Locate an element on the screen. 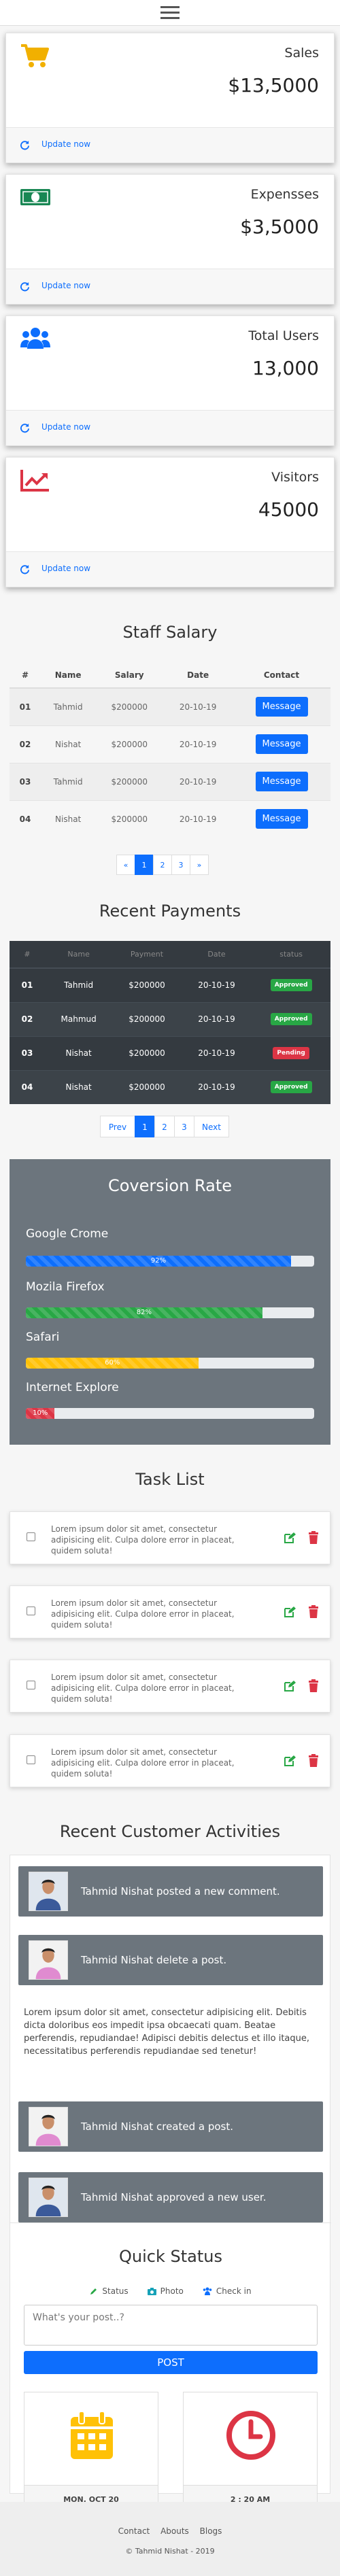 Image resolution: width=340 pixels, height=2576 pixels. tab-photo: Photo is located at coordinates (166, 2291).